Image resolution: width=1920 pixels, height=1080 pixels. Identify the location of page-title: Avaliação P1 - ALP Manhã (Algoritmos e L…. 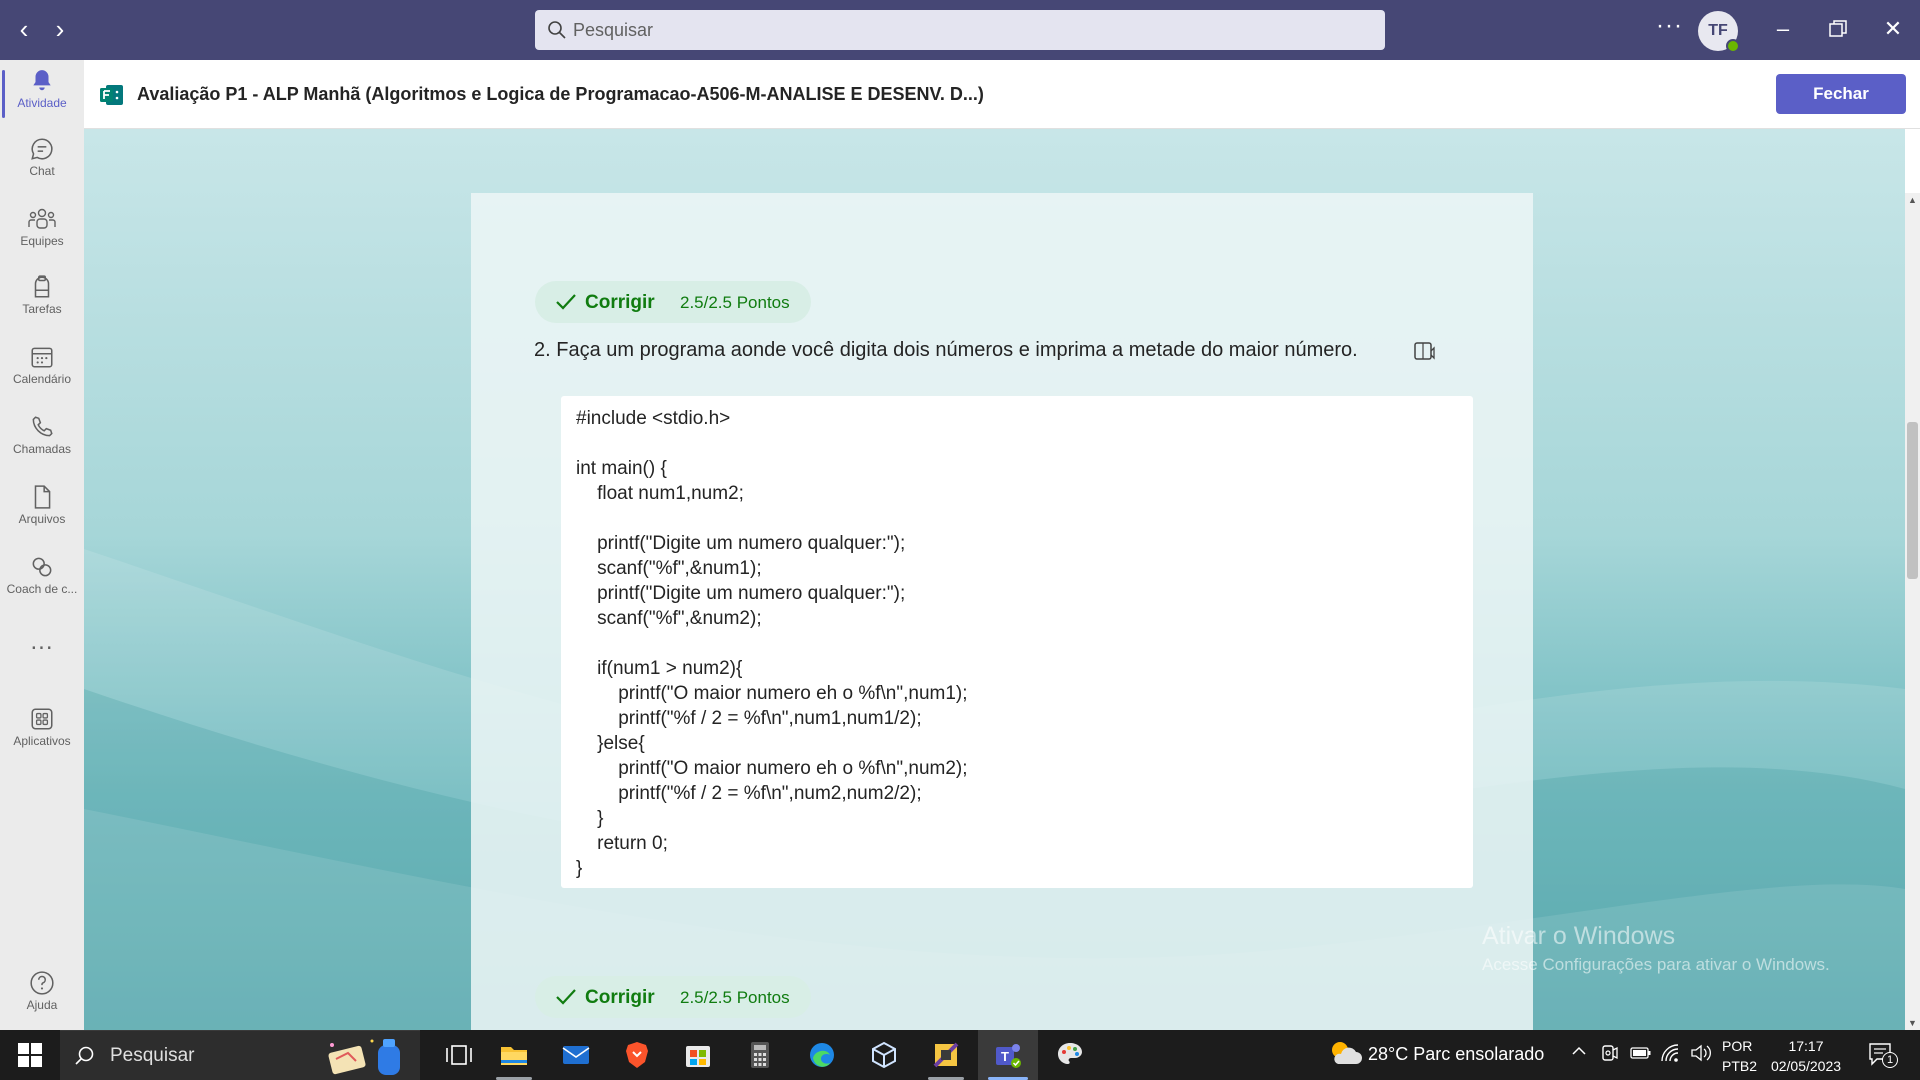
(560, 94).